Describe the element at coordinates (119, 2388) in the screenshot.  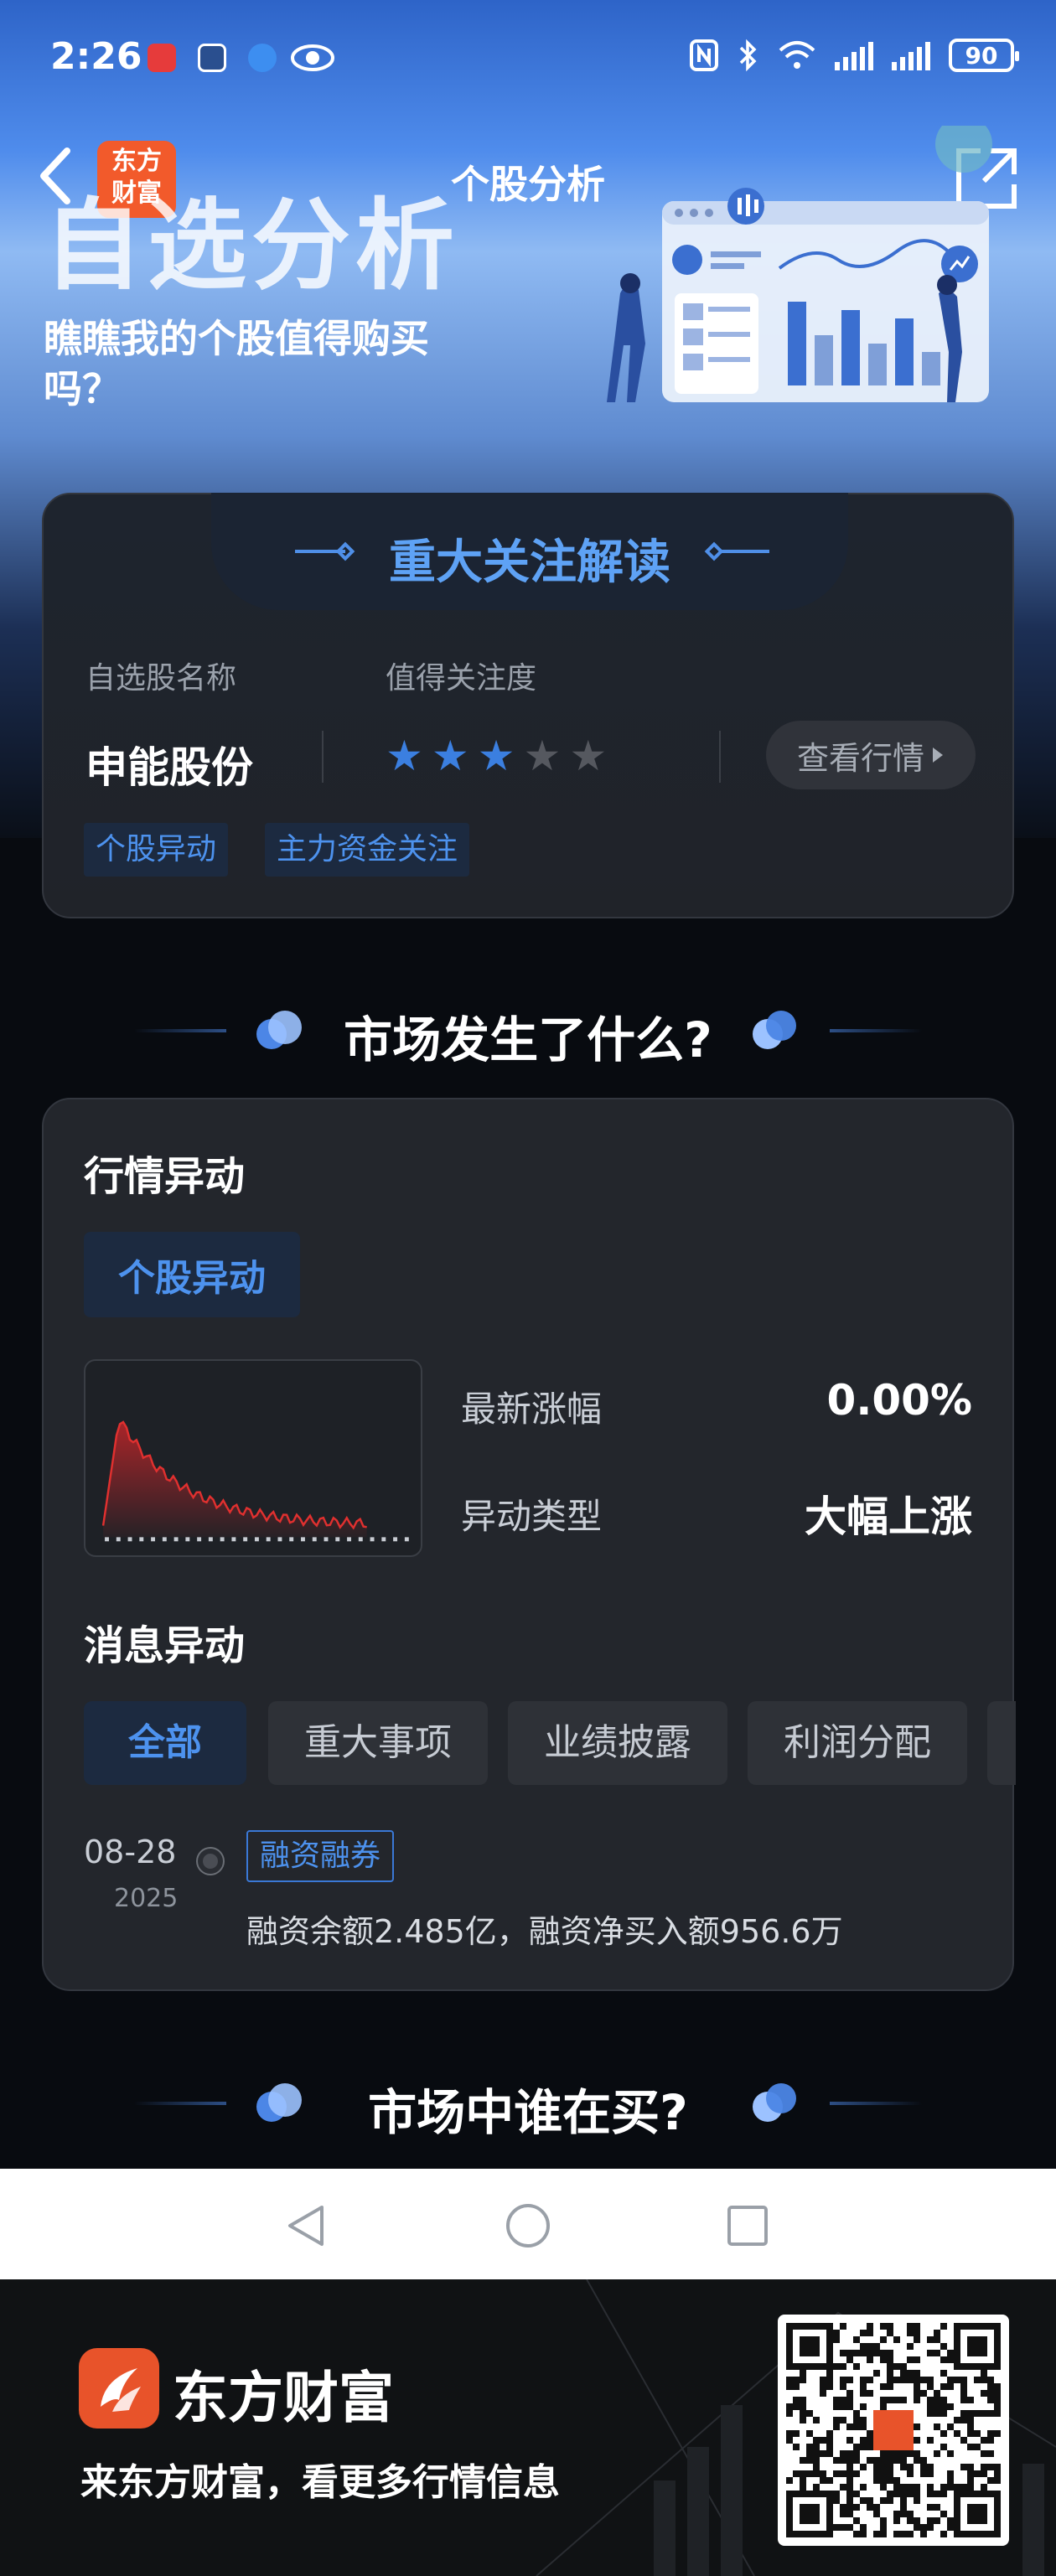
I see `eastmoney-app-icon` at that location.